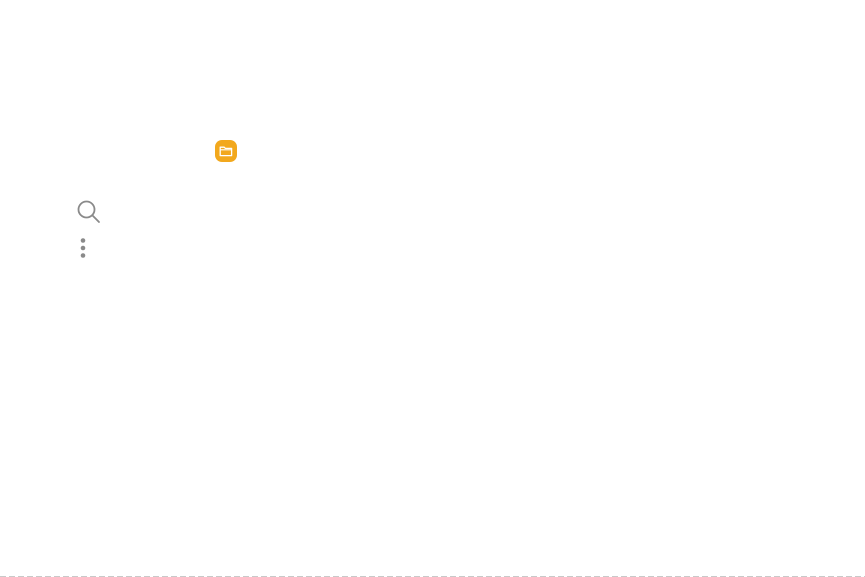 The height and width of the screenshot is (577, 865). I want to click on folder-app-icon, so click(226, 151).